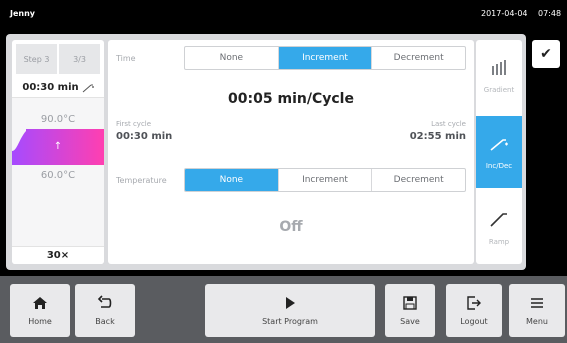  What do you see at coordinates (290, 303) in the screenshot?
I see `play-icon` at bounding box center [290, 303].